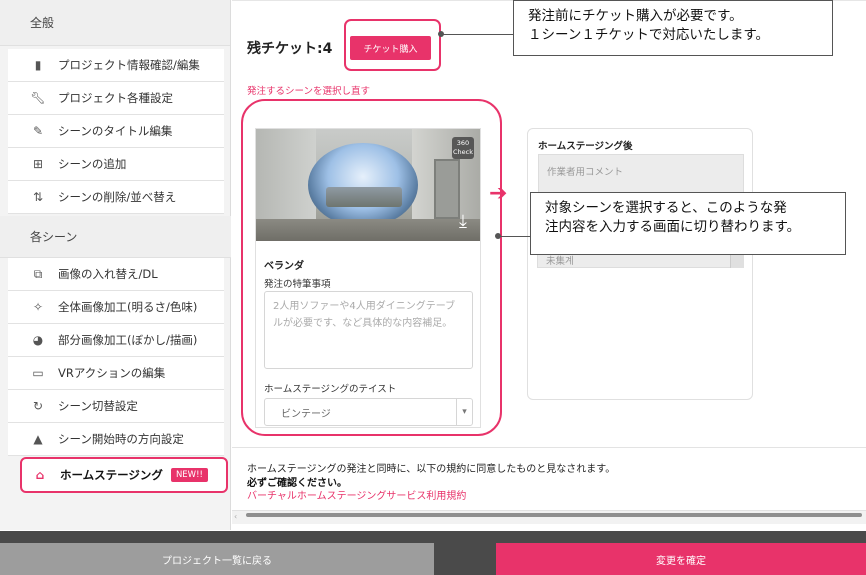 Image resolution: width=866 pixels, height=575 pixels. Describe the element at coordinates (635, 16) in the screenshot. I see `callout-line: 発注前にチケット購入が必要です。` at that location.